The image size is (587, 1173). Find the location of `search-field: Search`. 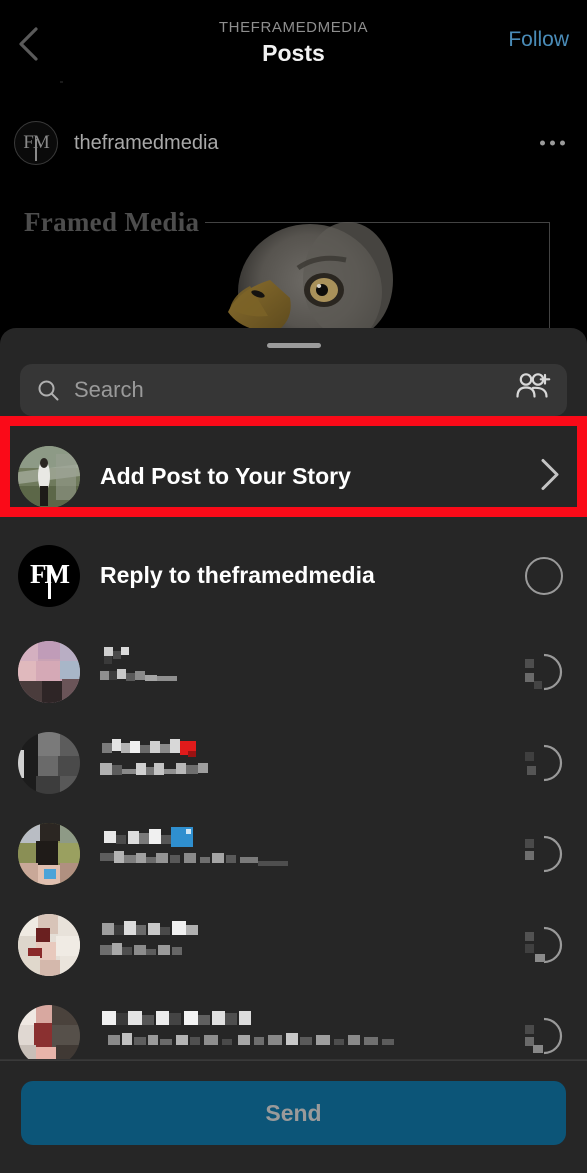

search-field: Search is located at coordinates (293, 390).